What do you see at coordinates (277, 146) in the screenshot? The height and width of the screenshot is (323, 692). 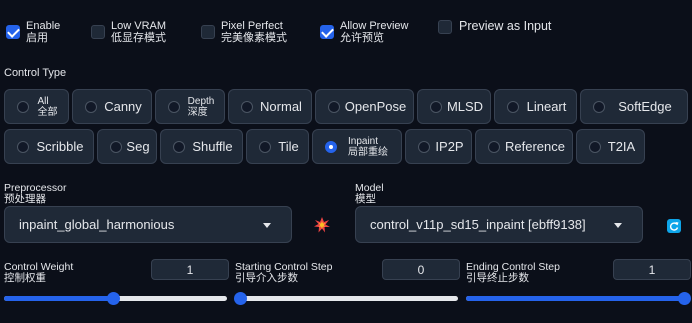 I see `control-type-tile: Tile` at bounding box center [277, 146].